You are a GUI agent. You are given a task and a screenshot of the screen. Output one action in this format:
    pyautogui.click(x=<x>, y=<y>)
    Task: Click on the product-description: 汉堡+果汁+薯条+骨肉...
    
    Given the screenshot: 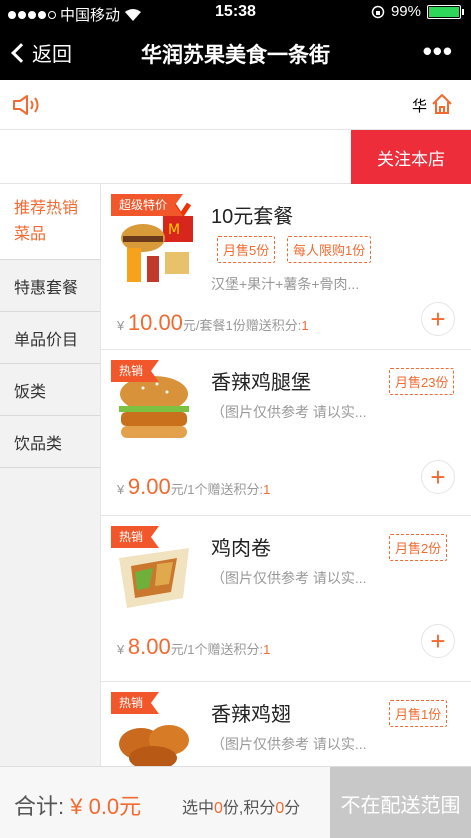 What is the action you would take?
    pyautogui.click(x=285, y=284)
    